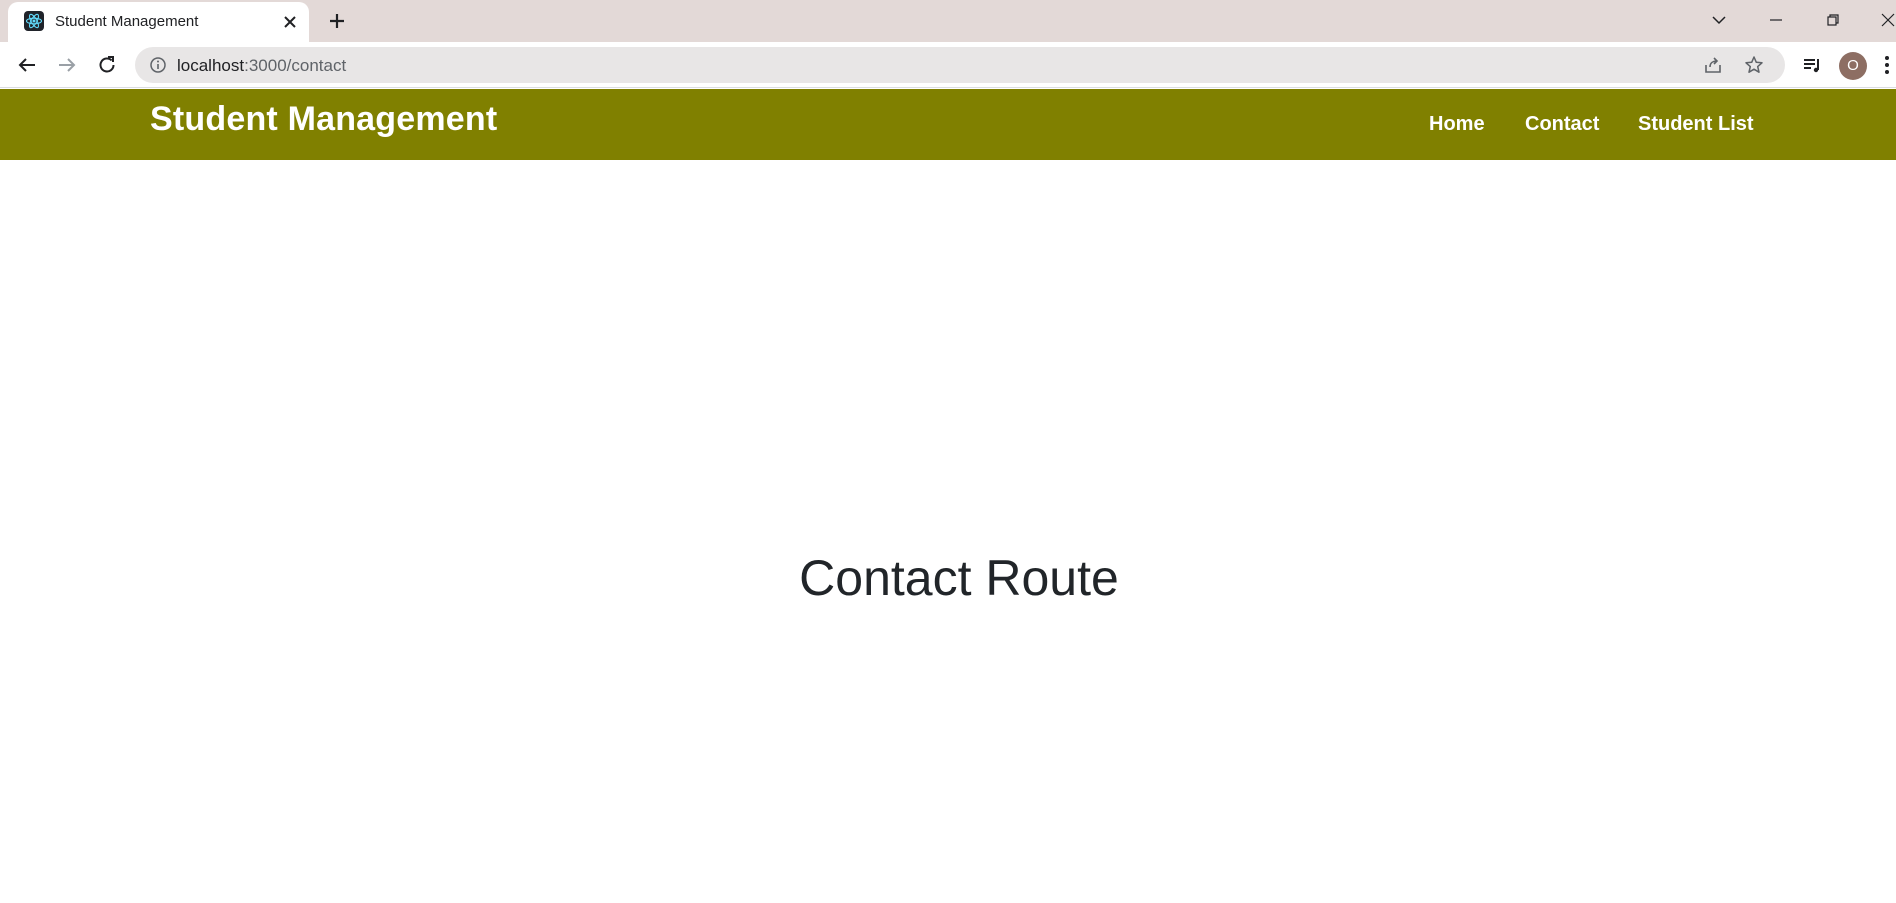 The height and width of the screenshot is (903, 1896). What do you see at coordinates (158, 65) in the screenshot?
I see `site-info-icon` at bounding box center [158, 65].